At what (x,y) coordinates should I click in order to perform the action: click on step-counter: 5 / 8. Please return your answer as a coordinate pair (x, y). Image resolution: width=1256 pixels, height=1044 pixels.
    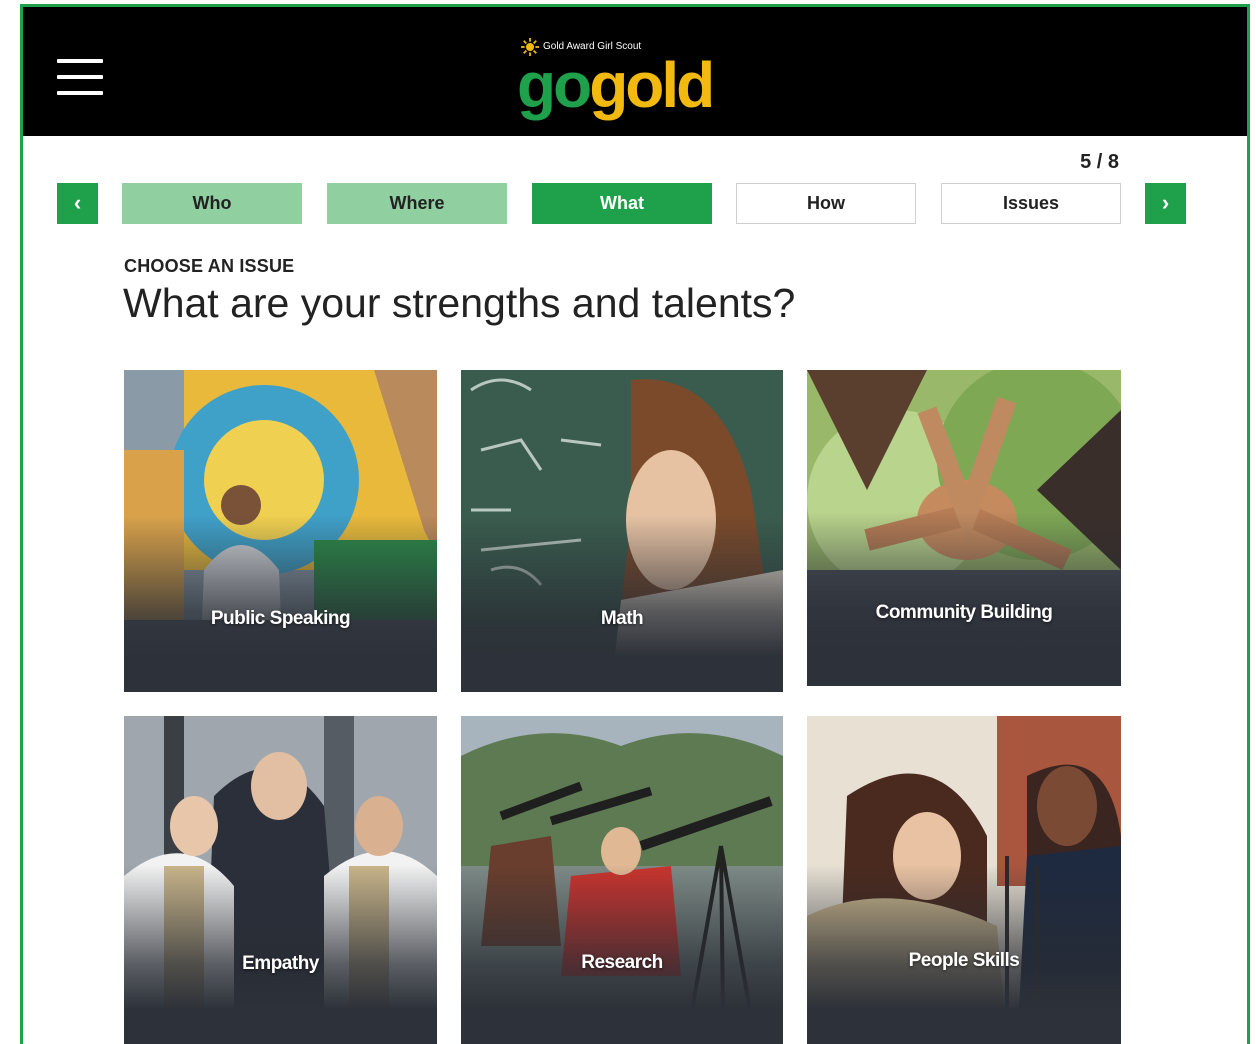
    Looking at the image, I should click on (1099, 162).